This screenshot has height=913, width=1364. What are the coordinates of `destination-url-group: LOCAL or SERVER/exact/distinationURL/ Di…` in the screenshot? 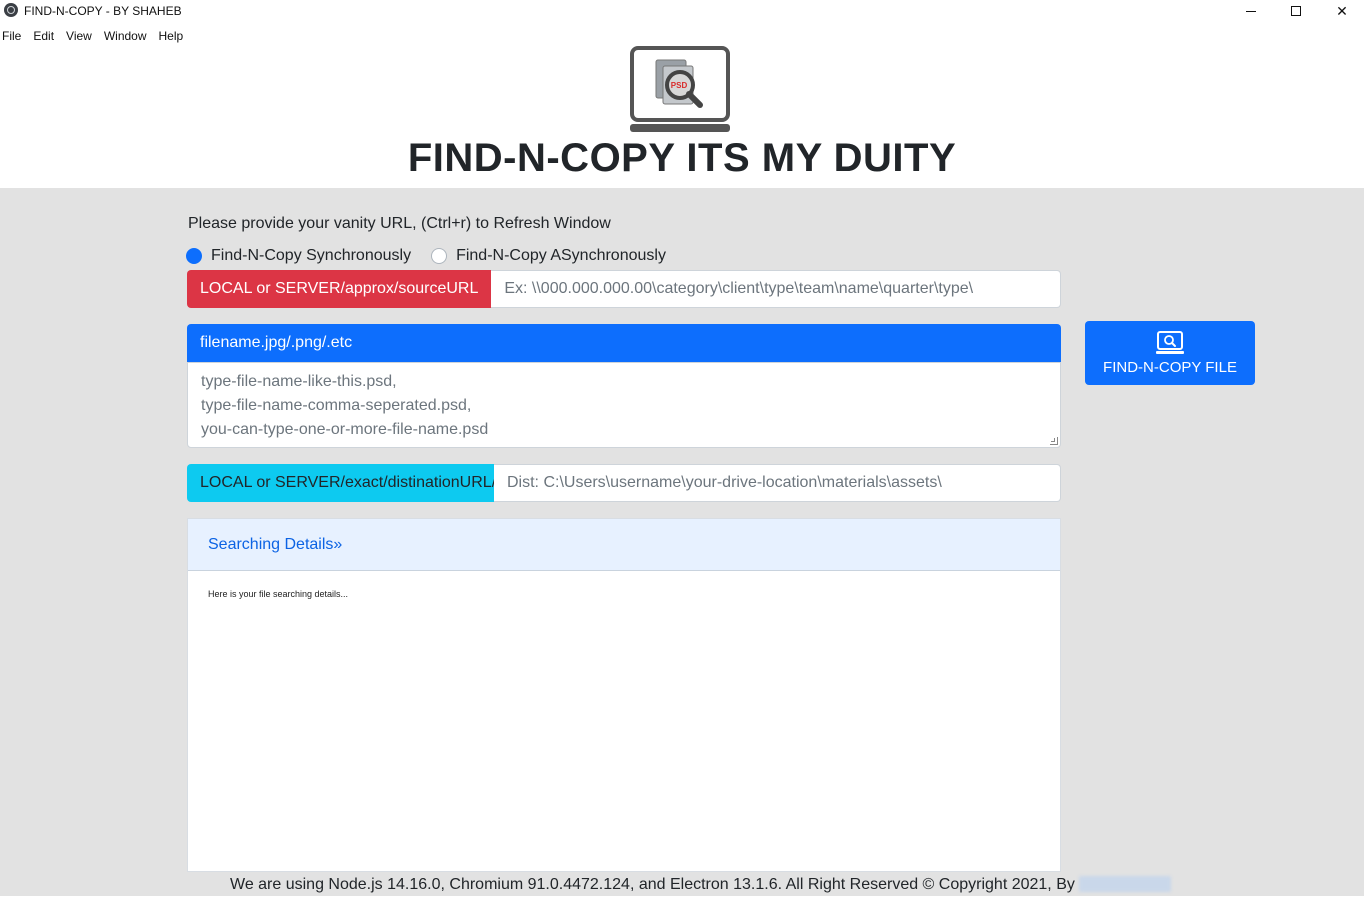 It's located at (624, 483).